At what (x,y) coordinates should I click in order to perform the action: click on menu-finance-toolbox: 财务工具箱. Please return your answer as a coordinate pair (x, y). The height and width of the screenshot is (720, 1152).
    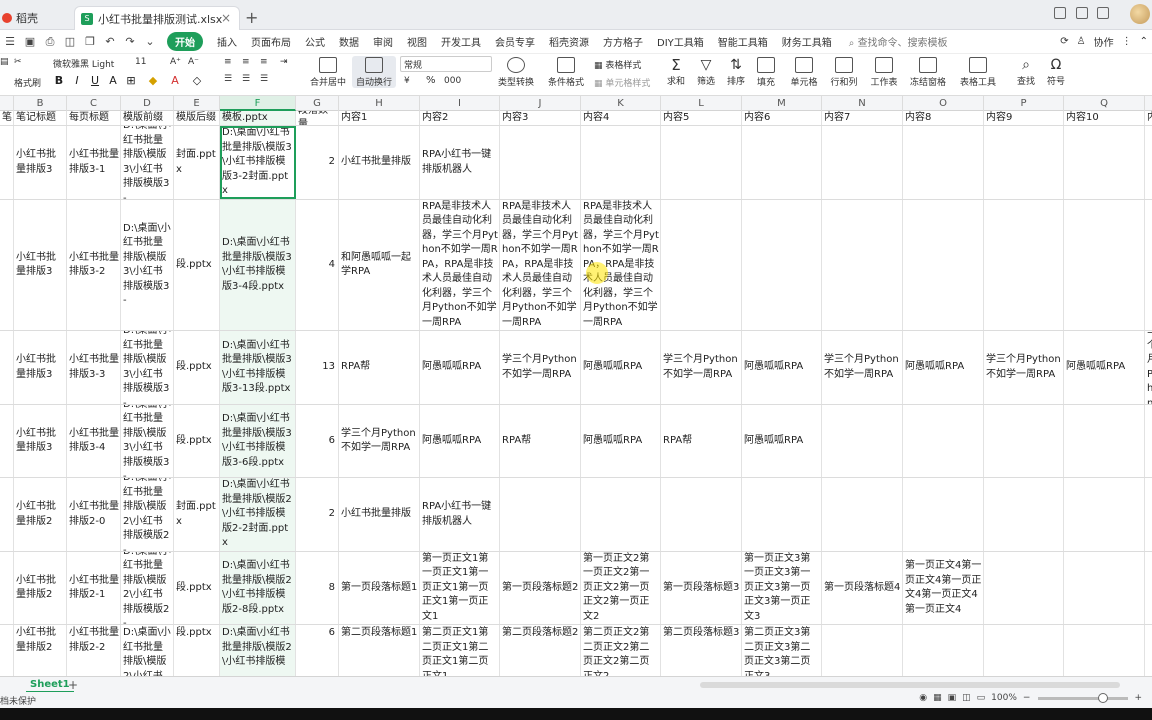
    Looking at the image, I should click on (807, 41).